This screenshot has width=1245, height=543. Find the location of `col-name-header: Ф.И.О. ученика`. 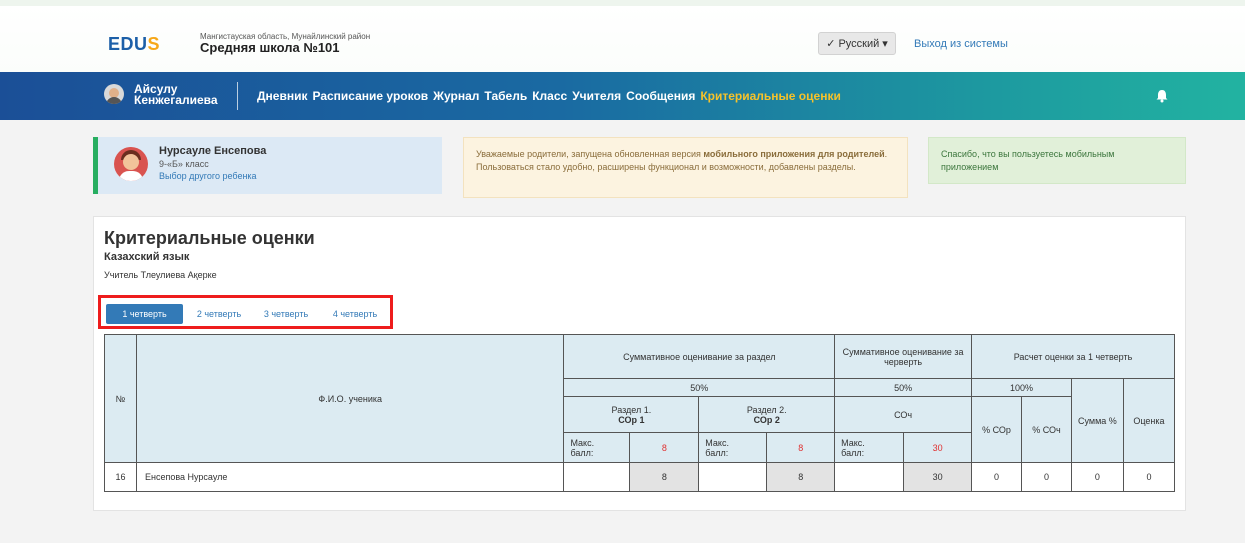

col-name-header: Ф.И.О. ученика is located at coordinates (350, 398).